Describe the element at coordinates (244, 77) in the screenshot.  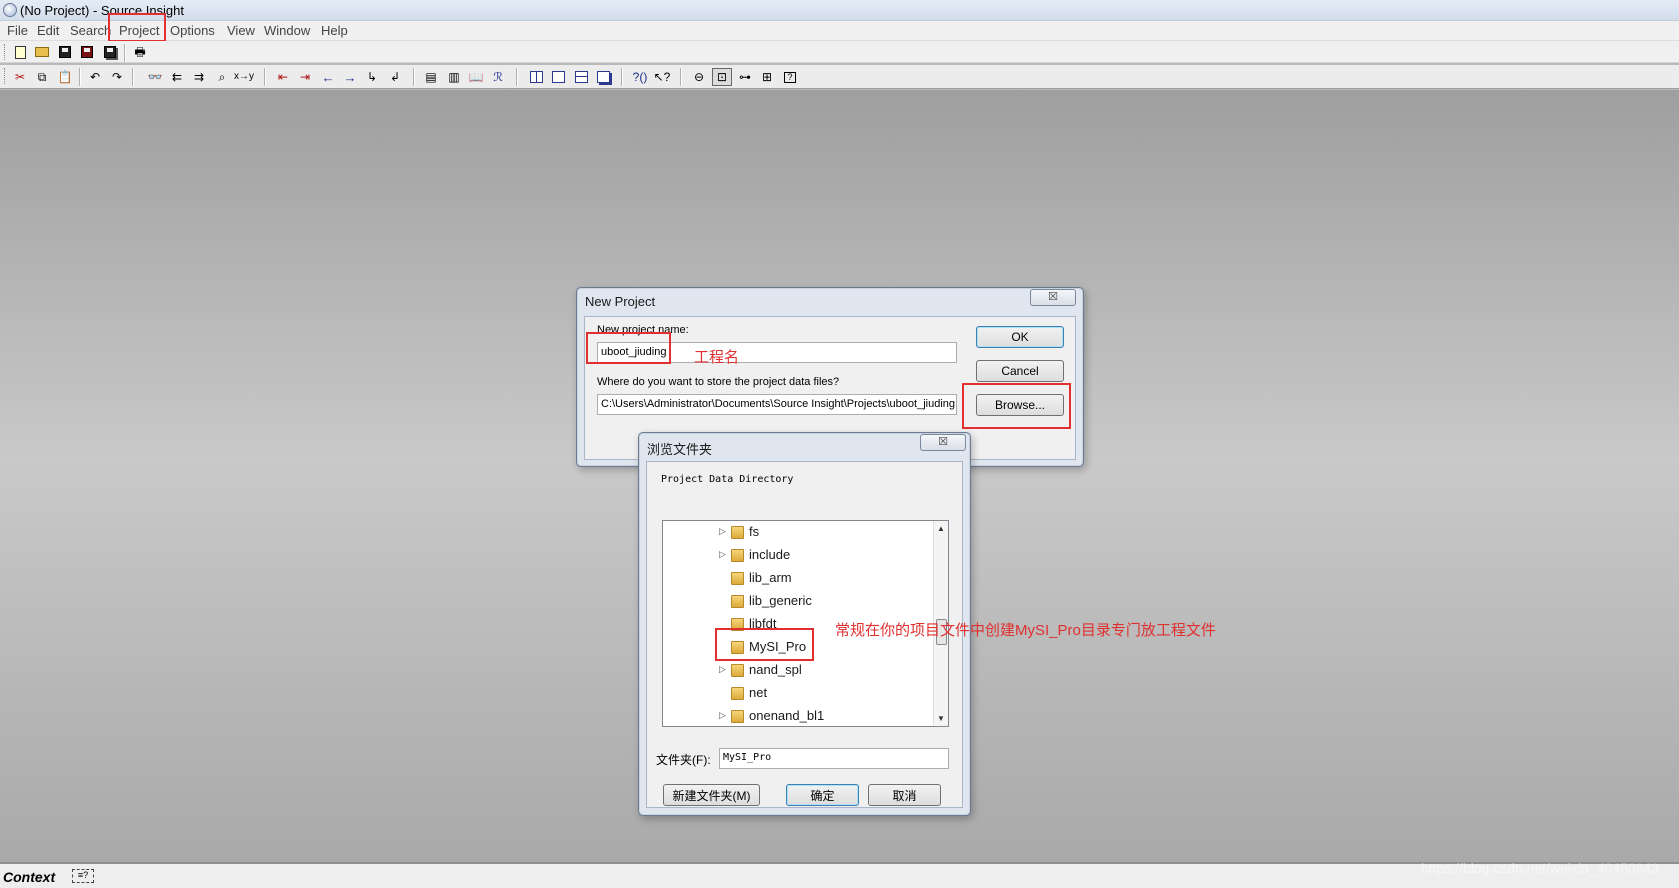
I see `replace-icon: x→y` at that location.